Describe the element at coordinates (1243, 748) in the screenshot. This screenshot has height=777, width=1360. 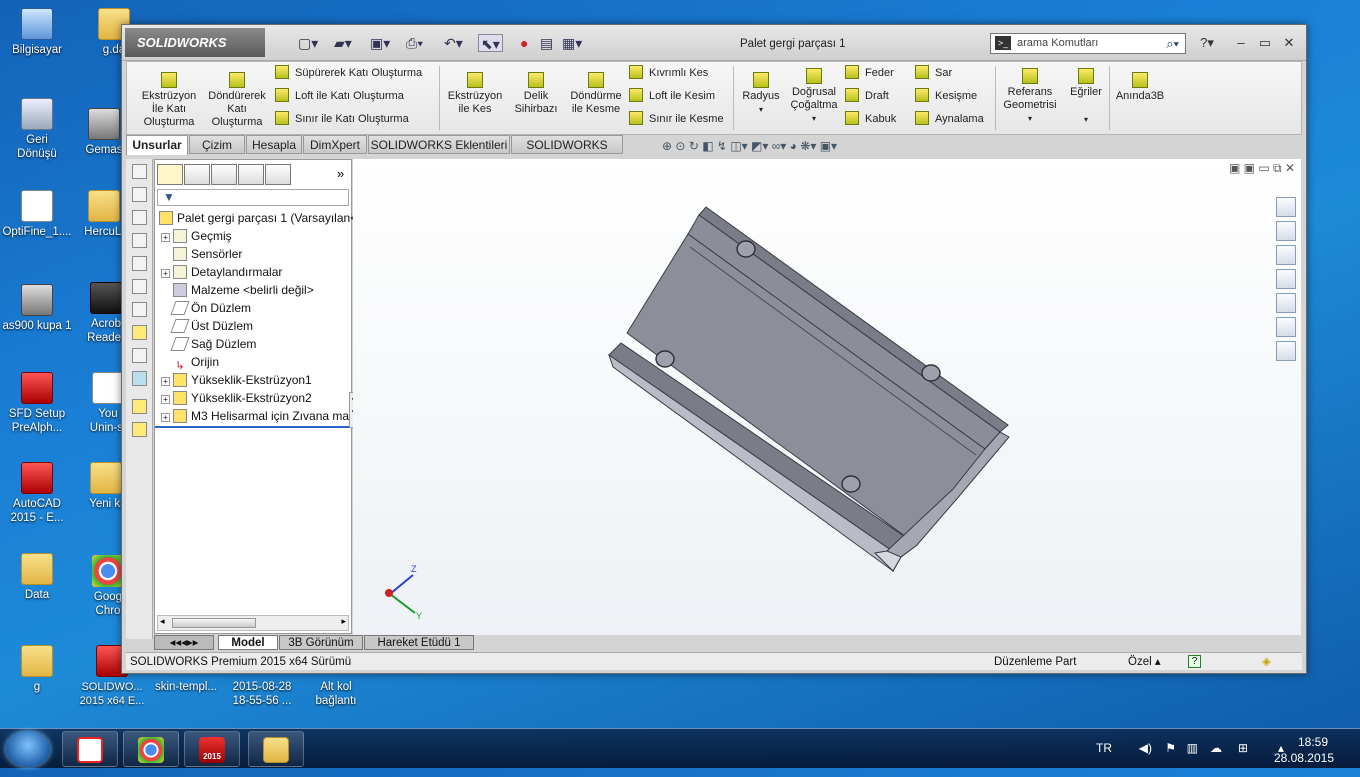
I see `windows-update-icon: ⊞` at that location.